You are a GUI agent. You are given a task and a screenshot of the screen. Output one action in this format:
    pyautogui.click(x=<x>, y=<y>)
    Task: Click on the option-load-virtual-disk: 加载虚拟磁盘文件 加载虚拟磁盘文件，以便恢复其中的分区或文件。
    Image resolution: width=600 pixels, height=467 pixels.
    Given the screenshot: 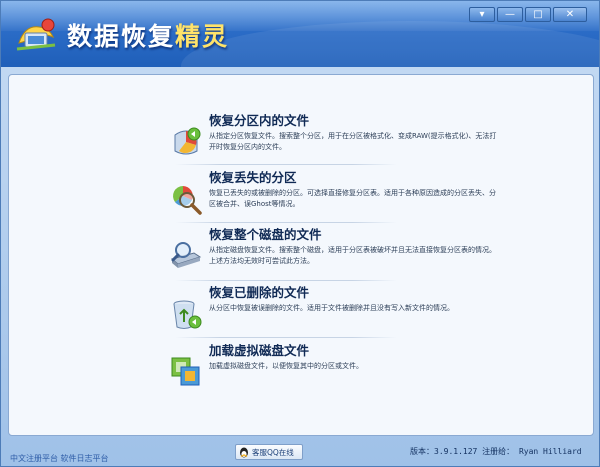 What is the action you would take?
    pyautogui.click(x=334, y=366)
    